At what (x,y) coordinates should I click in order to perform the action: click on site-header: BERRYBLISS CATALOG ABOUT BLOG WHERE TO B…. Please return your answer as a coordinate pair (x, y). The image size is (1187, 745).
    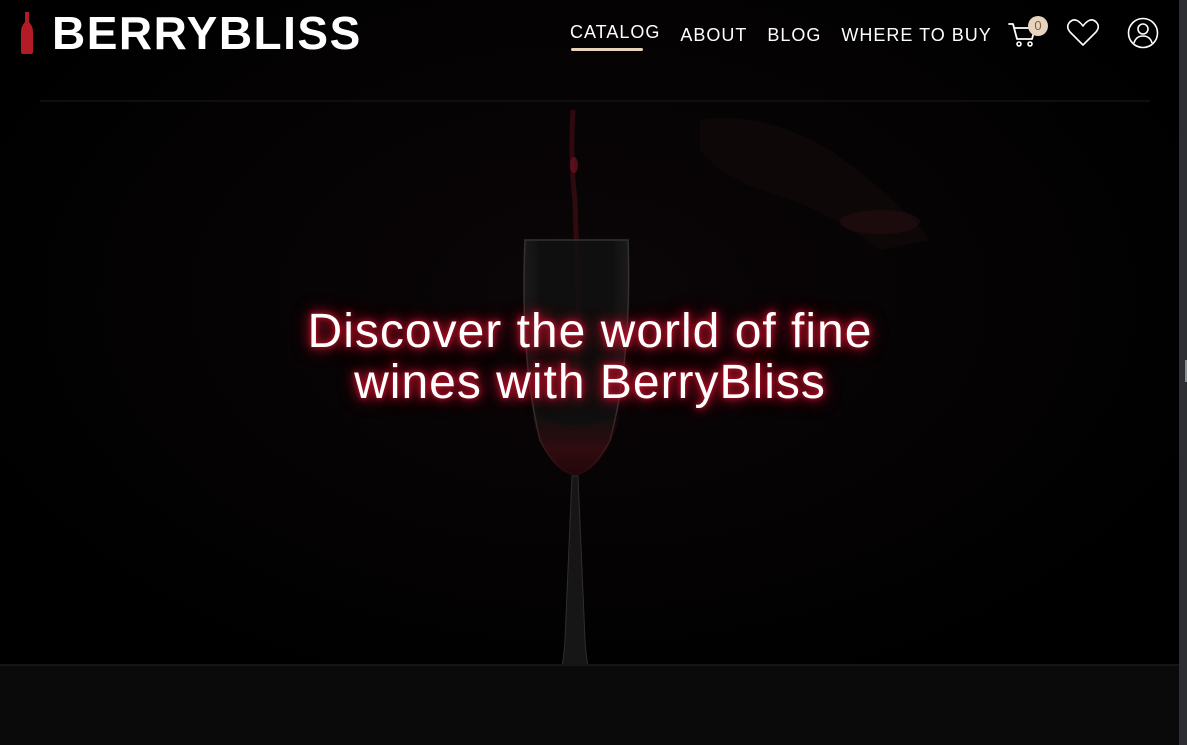
    Looking at the image, I should click on (589, 35).